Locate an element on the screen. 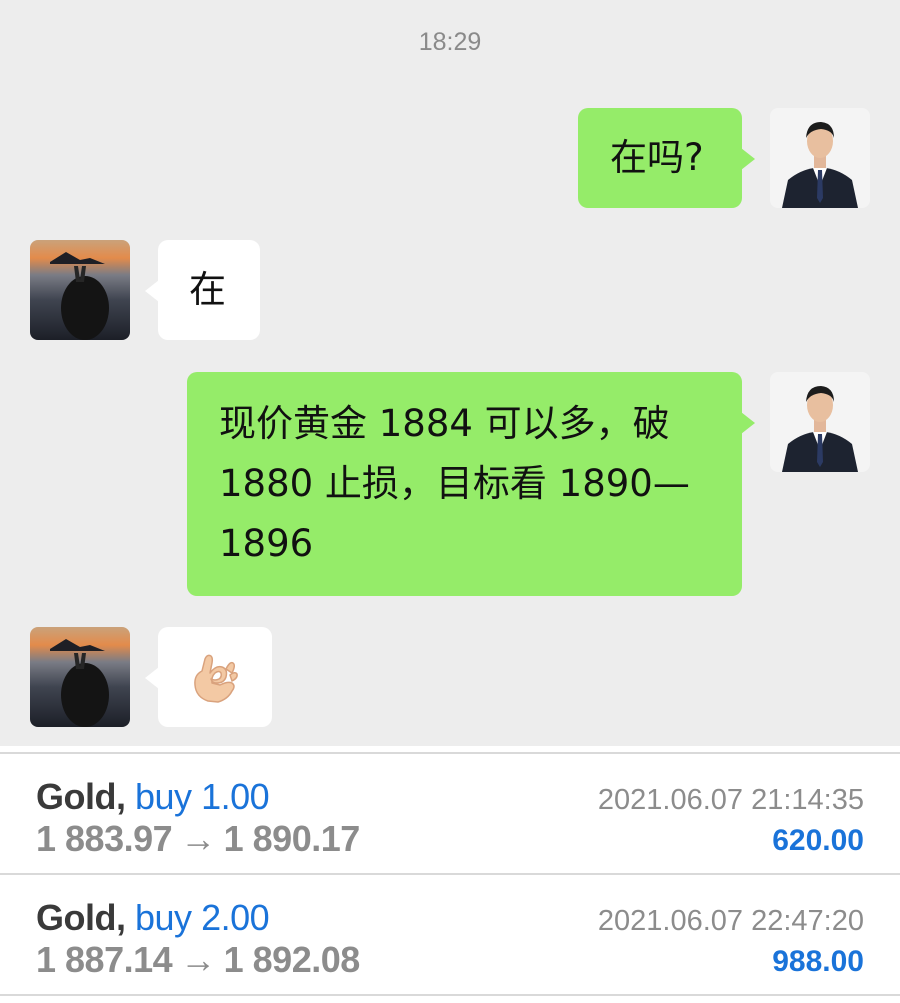 The height and width of the screenshot is (1003, 900). message-text-line: 现价黄金 1884 可以多，破 is located at coordinates (444, 423).